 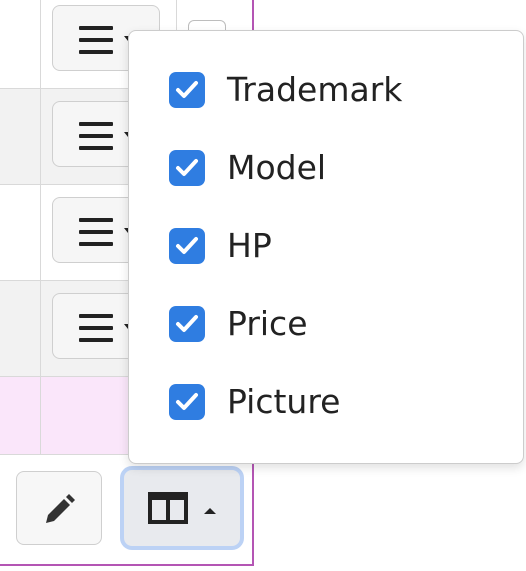 I want to click on column-option-model: Model, so click(x=334, y=168).